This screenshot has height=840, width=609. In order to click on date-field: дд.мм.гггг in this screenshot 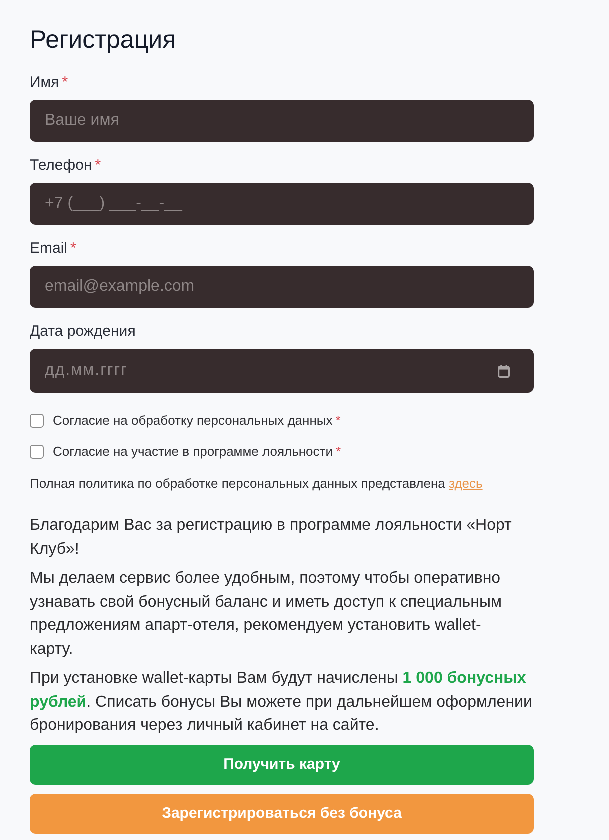, I will do `click(282, 371)`.